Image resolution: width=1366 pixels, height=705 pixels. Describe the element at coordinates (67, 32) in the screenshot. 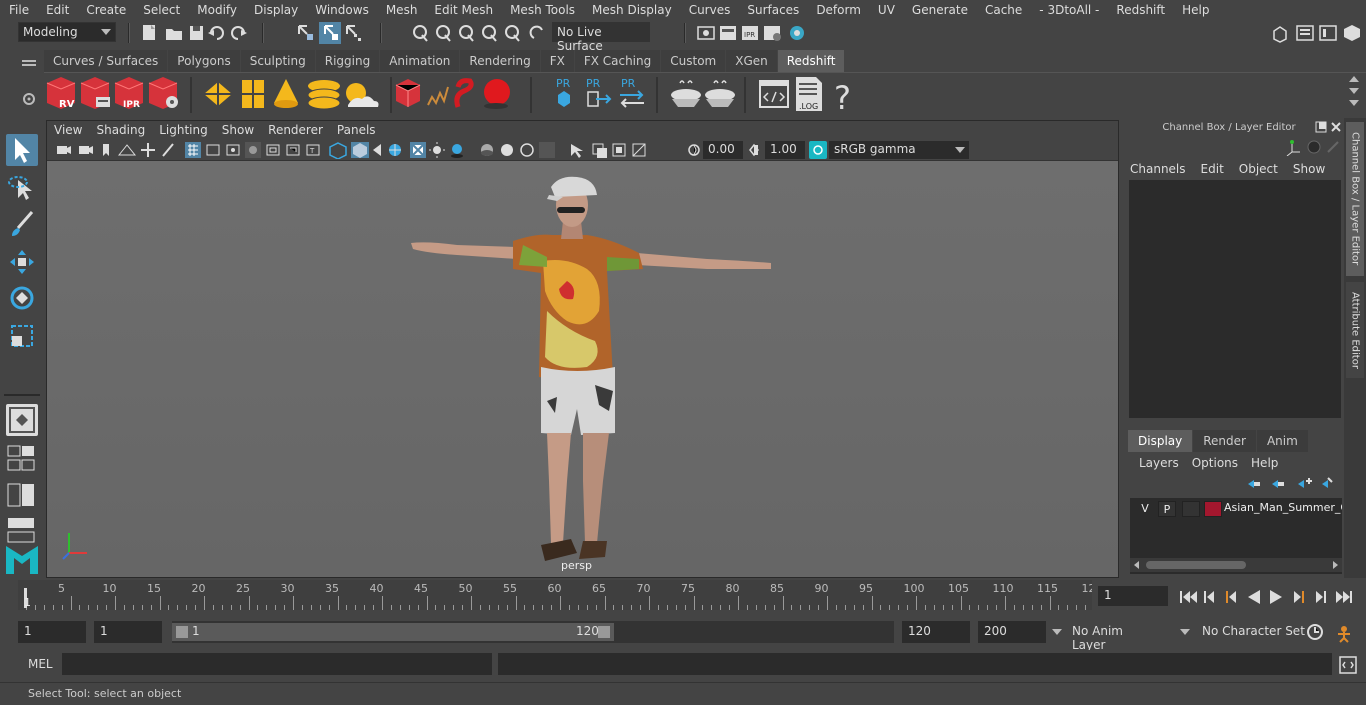

I see `mode-selector: Modeling` at that location.